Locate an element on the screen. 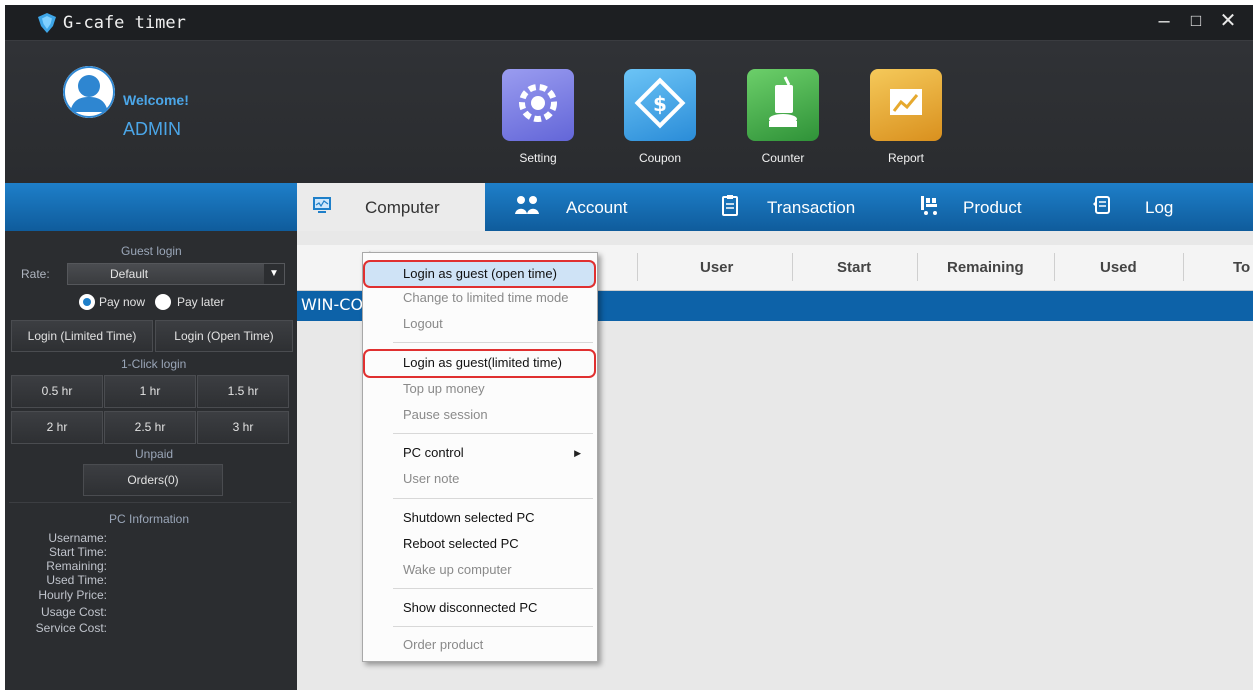 Image resolution: width=1253 pixels, height=690 pixels. tab-log: Log is located at coordinates (1147, 207).